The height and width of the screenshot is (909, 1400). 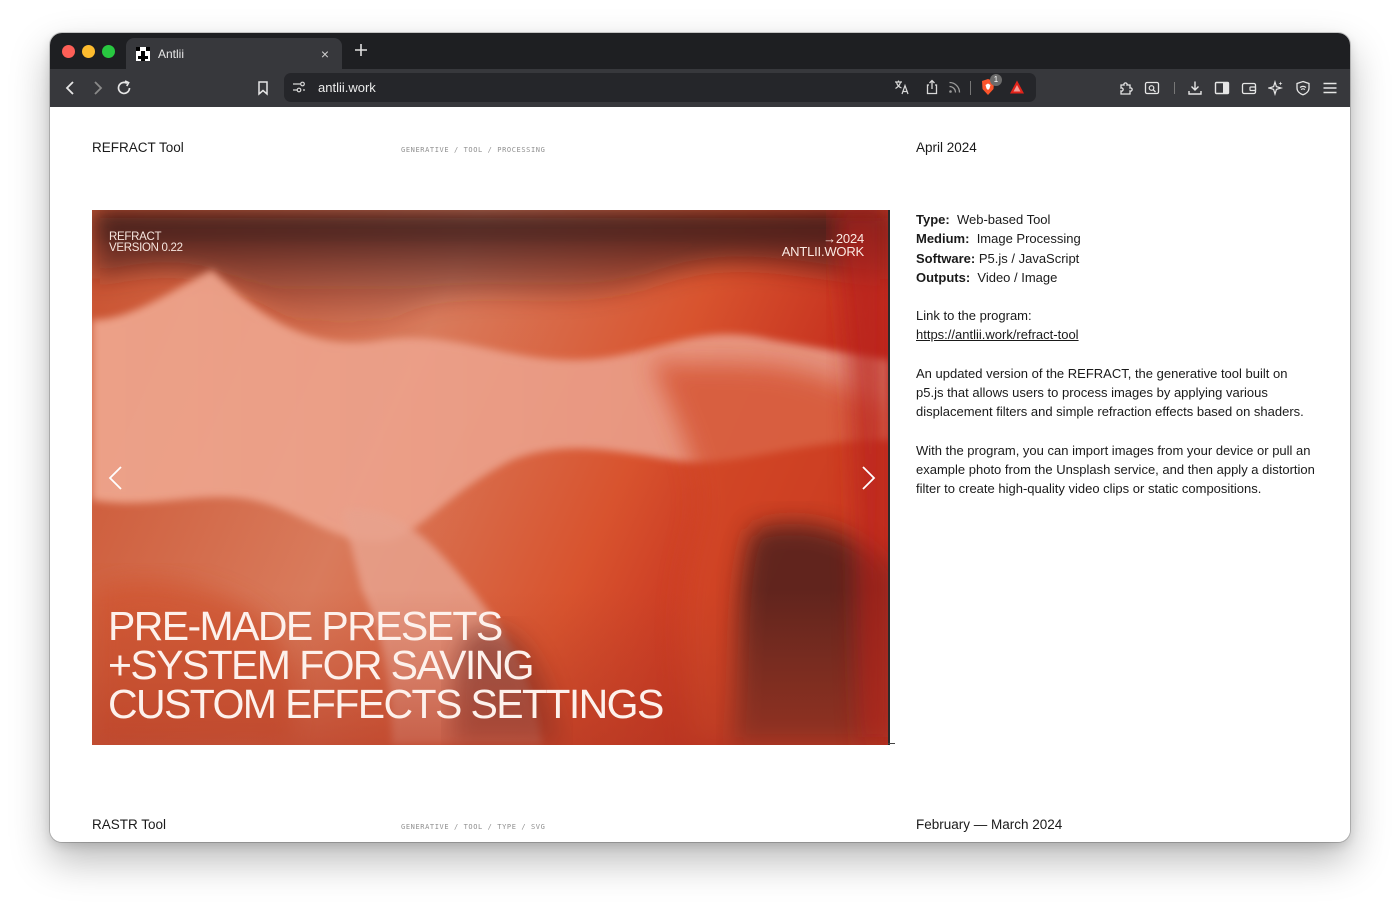 I want to click on project-tags: GENERATIVE / TOOL / PROCESSING, so click(x=473, y=150).